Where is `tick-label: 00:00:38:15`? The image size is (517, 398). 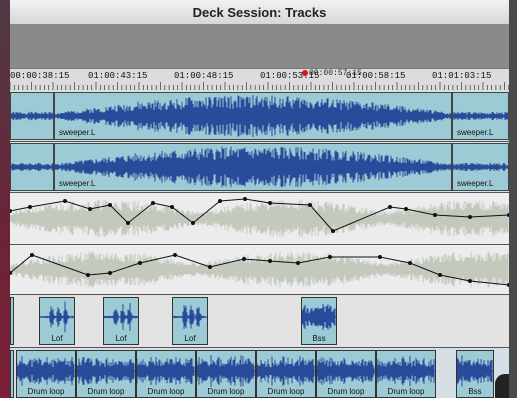
tick-label: 00:00:38:15 is located at coordinates (40, 76).